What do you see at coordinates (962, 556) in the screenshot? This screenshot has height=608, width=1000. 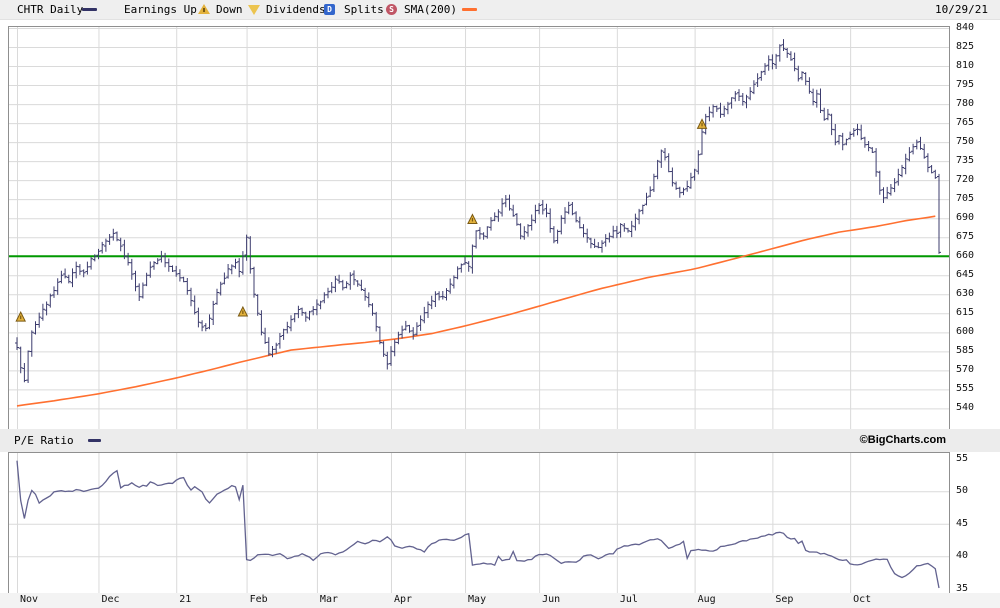 I see `pe-tick-label: 40` at bounding box center [962, 556].